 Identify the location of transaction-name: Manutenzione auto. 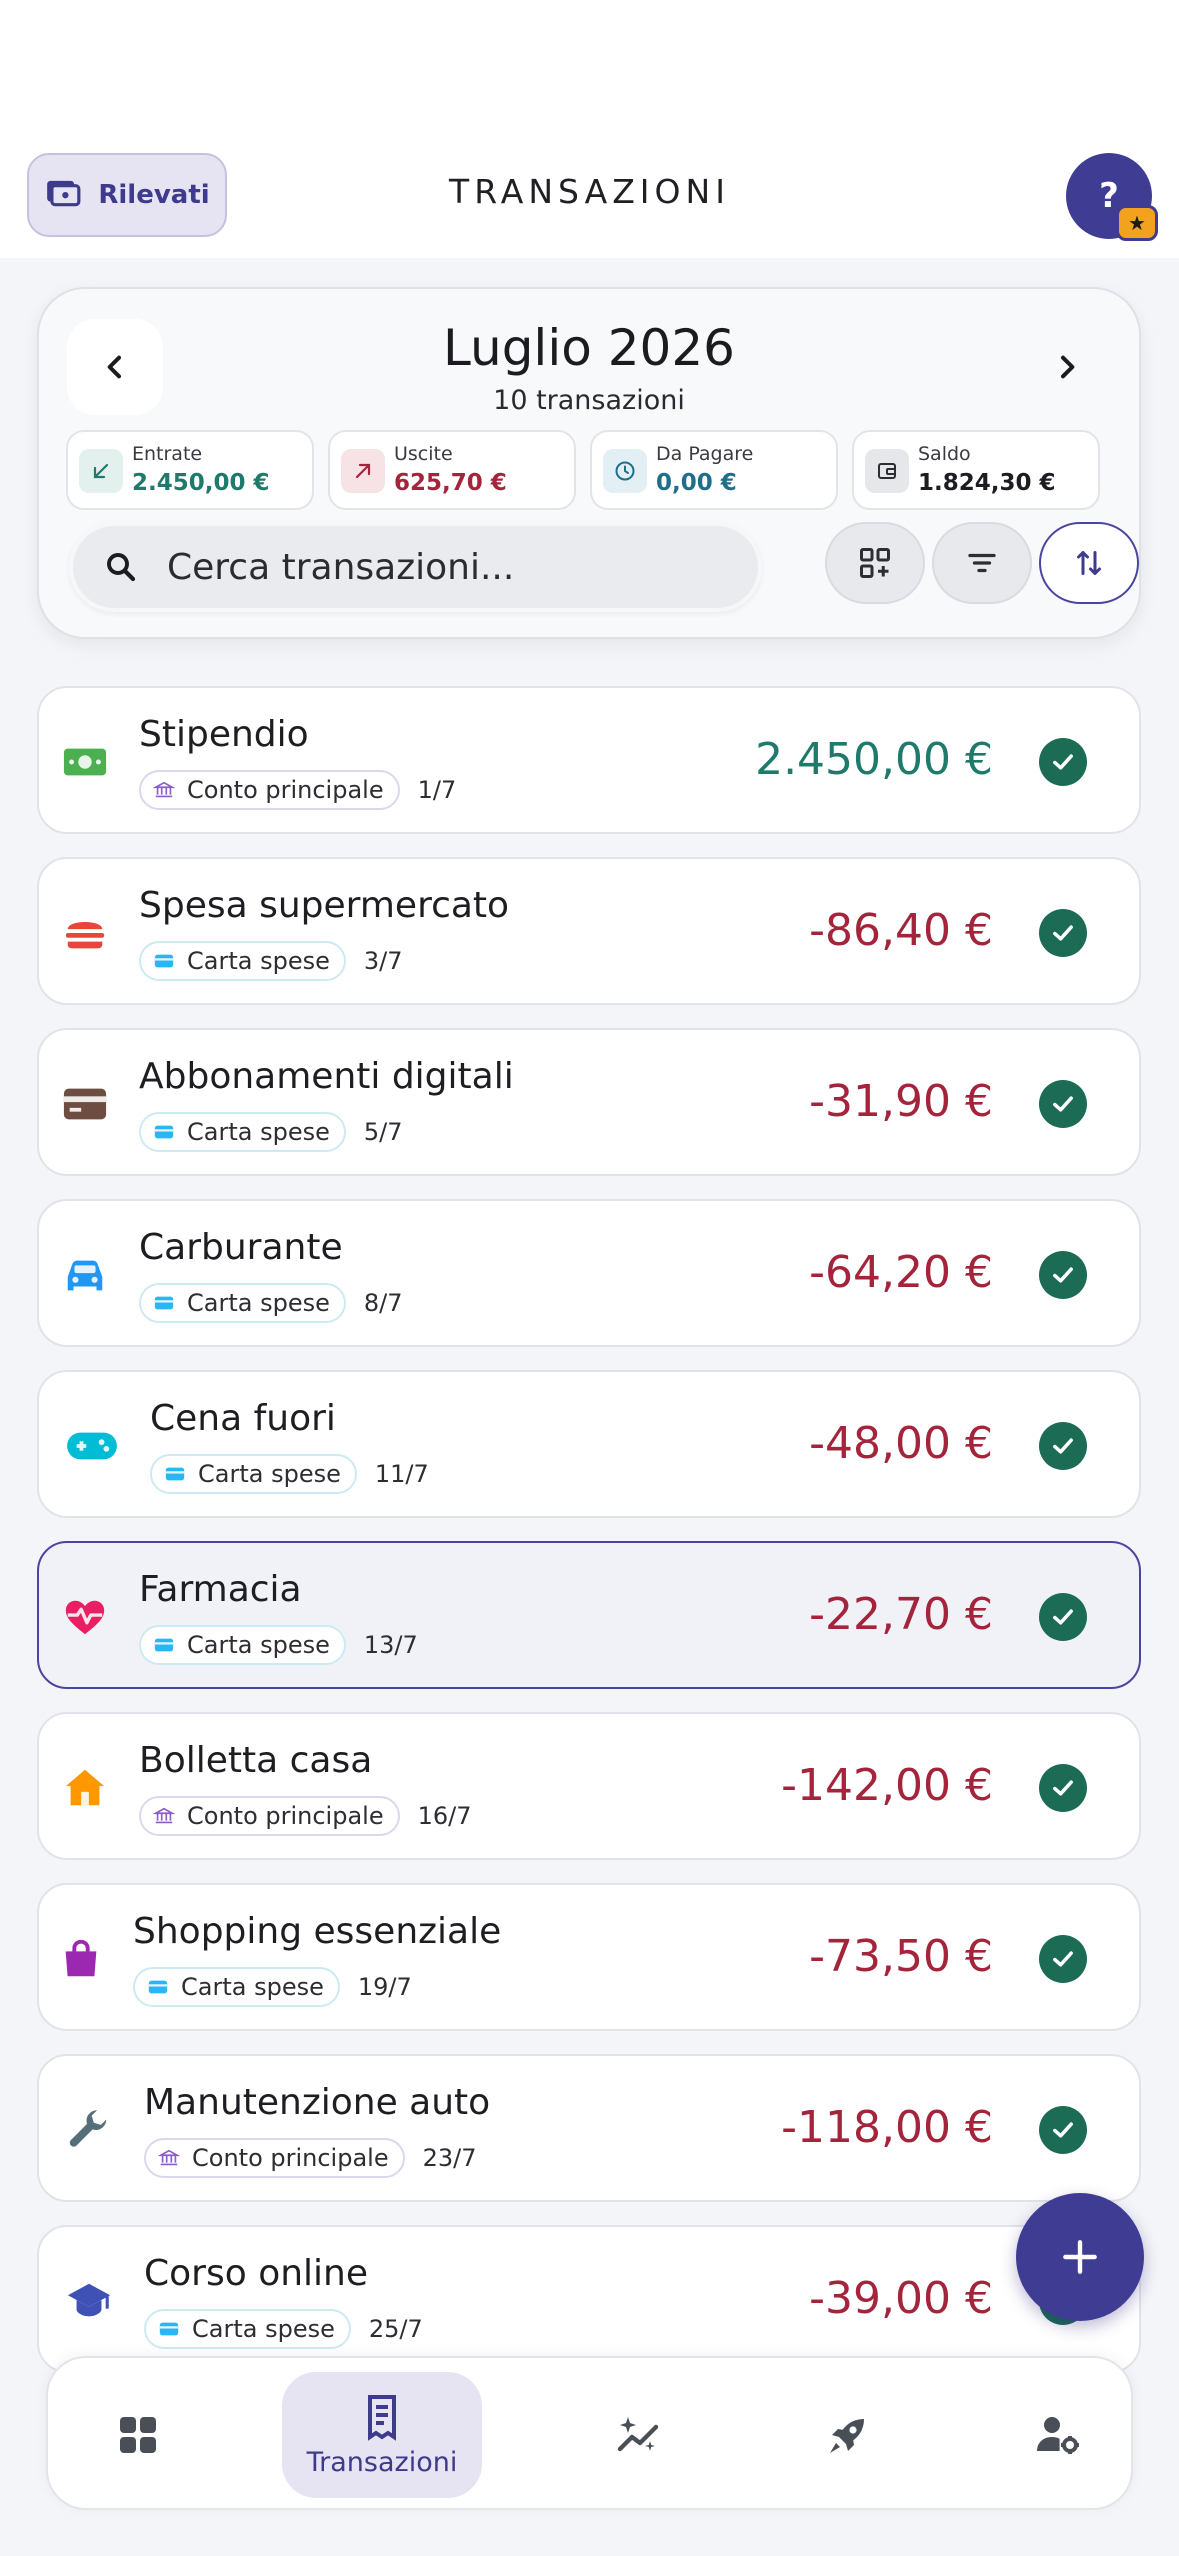
(317, 2102).